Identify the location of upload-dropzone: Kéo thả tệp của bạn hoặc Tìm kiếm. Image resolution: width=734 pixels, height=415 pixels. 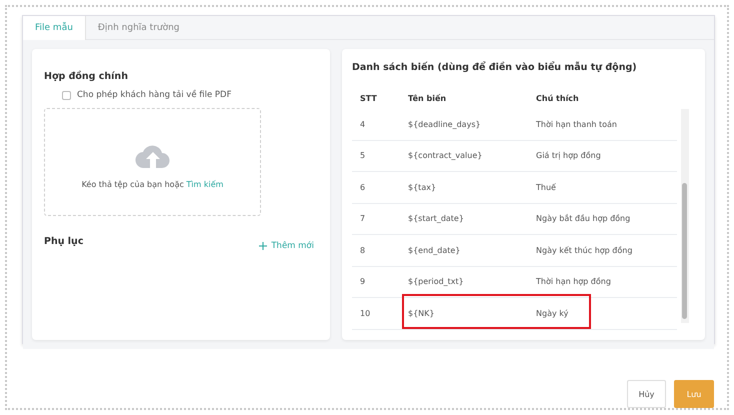
(152, 162).